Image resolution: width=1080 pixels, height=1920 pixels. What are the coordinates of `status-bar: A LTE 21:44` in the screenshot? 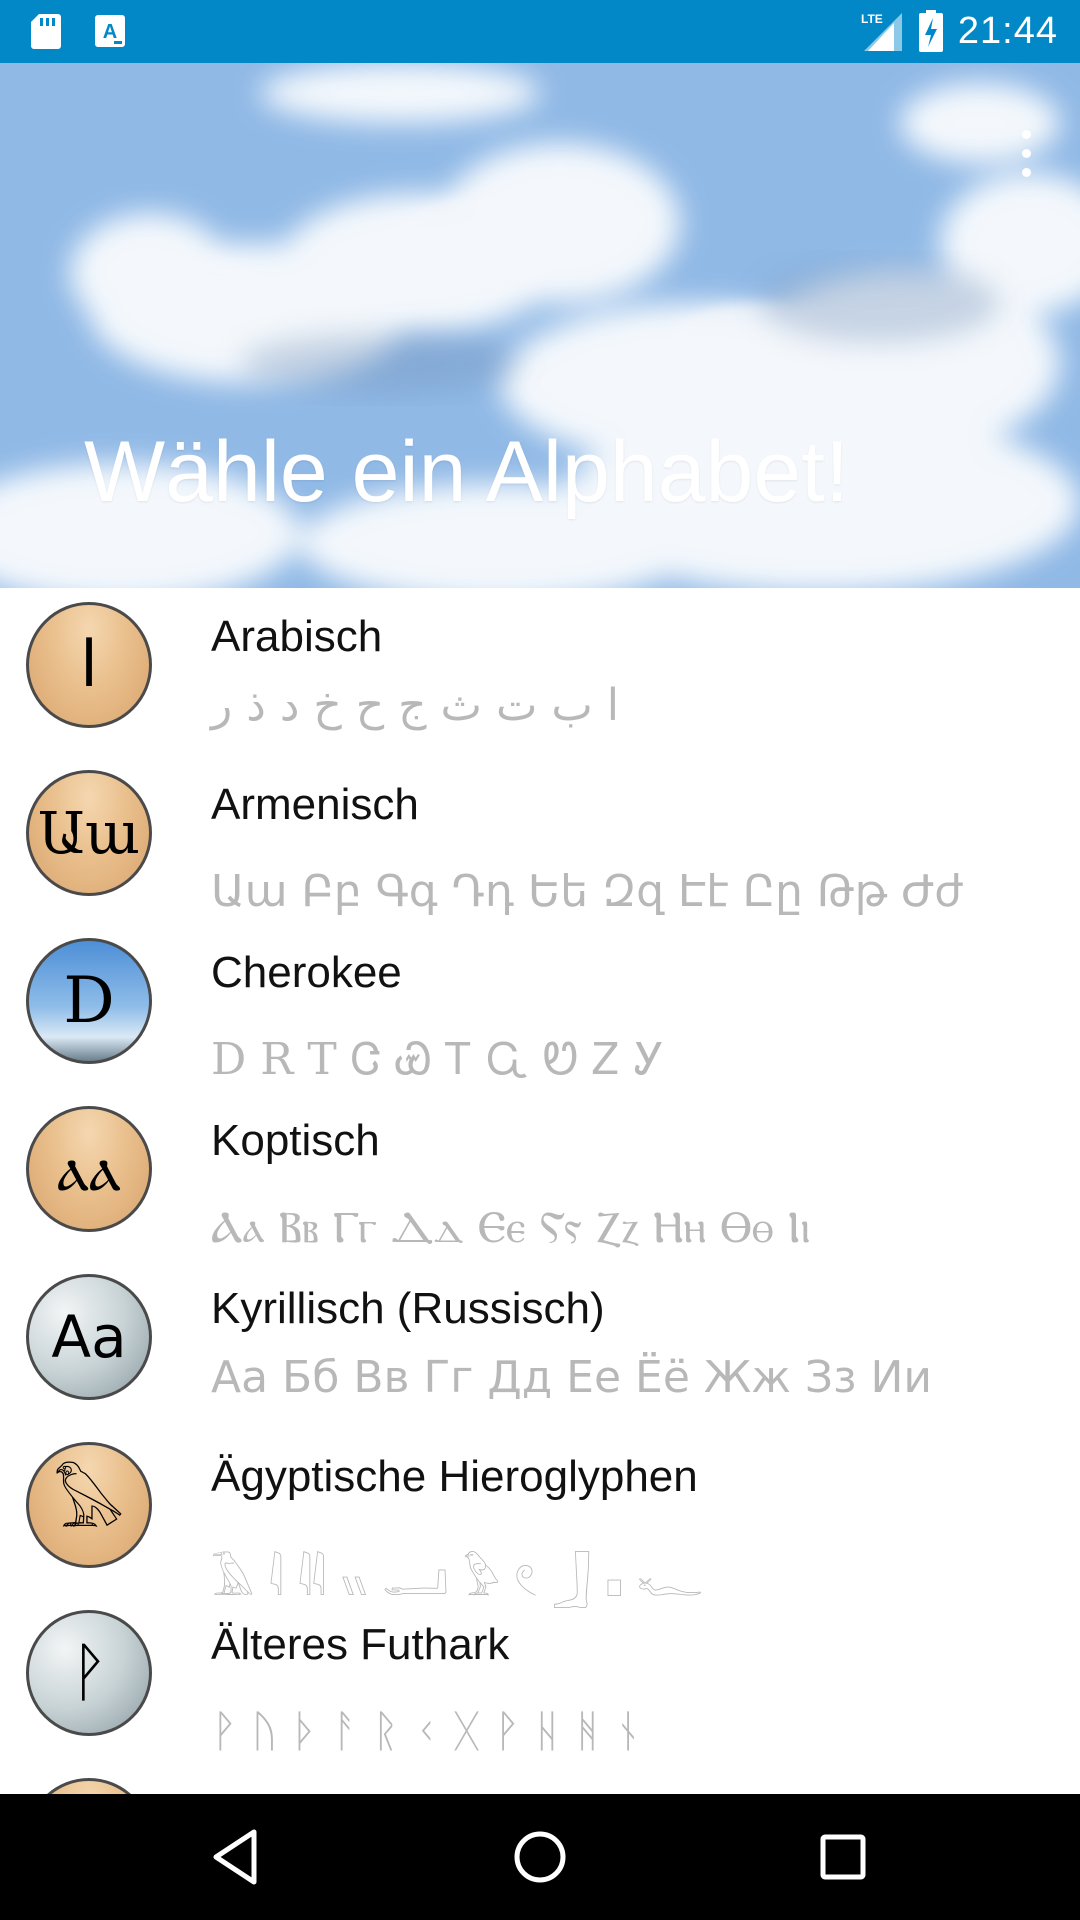 It's located at (540, 31).